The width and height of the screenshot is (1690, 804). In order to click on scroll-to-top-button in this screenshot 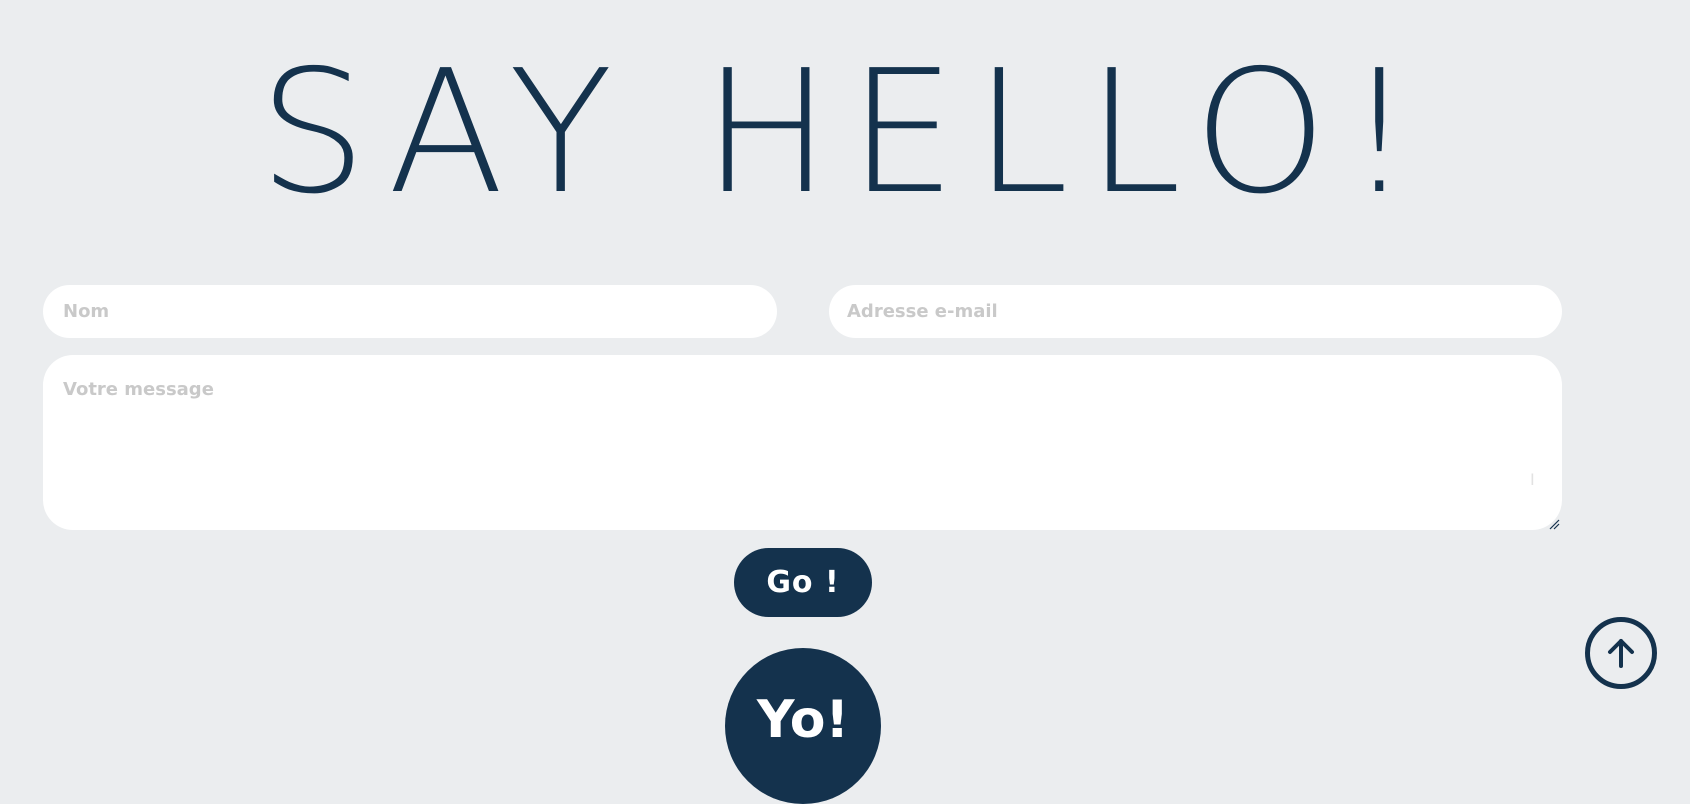, I will do `click(1621, 653)`.